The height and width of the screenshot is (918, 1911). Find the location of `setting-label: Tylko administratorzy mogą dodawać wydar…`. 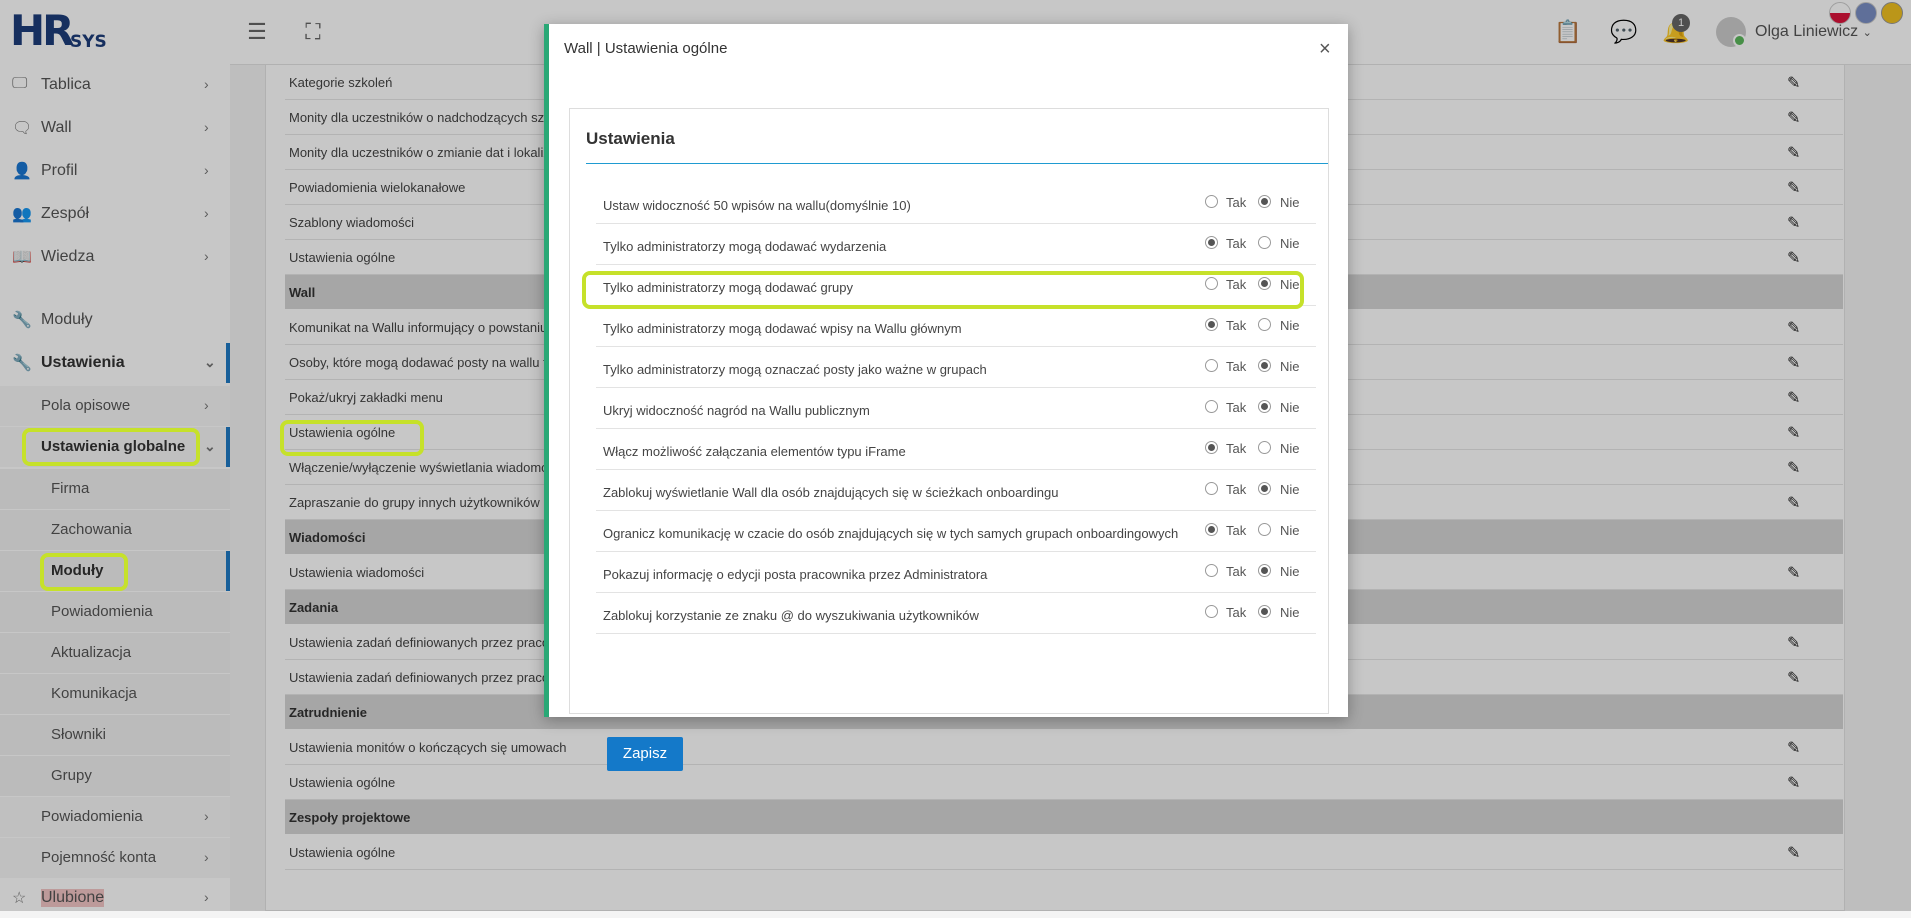

setting-label: Tylko administratorzy mogą dodawać wydar… is located at coordinates (745, 246).